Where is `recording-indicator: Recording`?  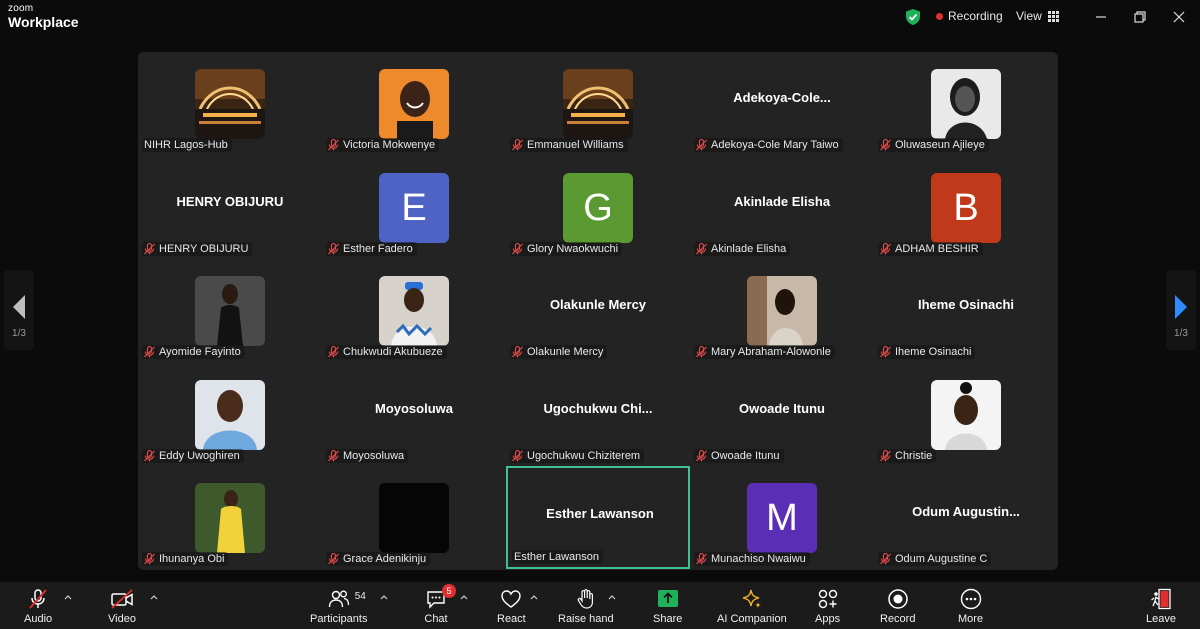 recording-indicator: Recording is located at coordinates (969, 16).